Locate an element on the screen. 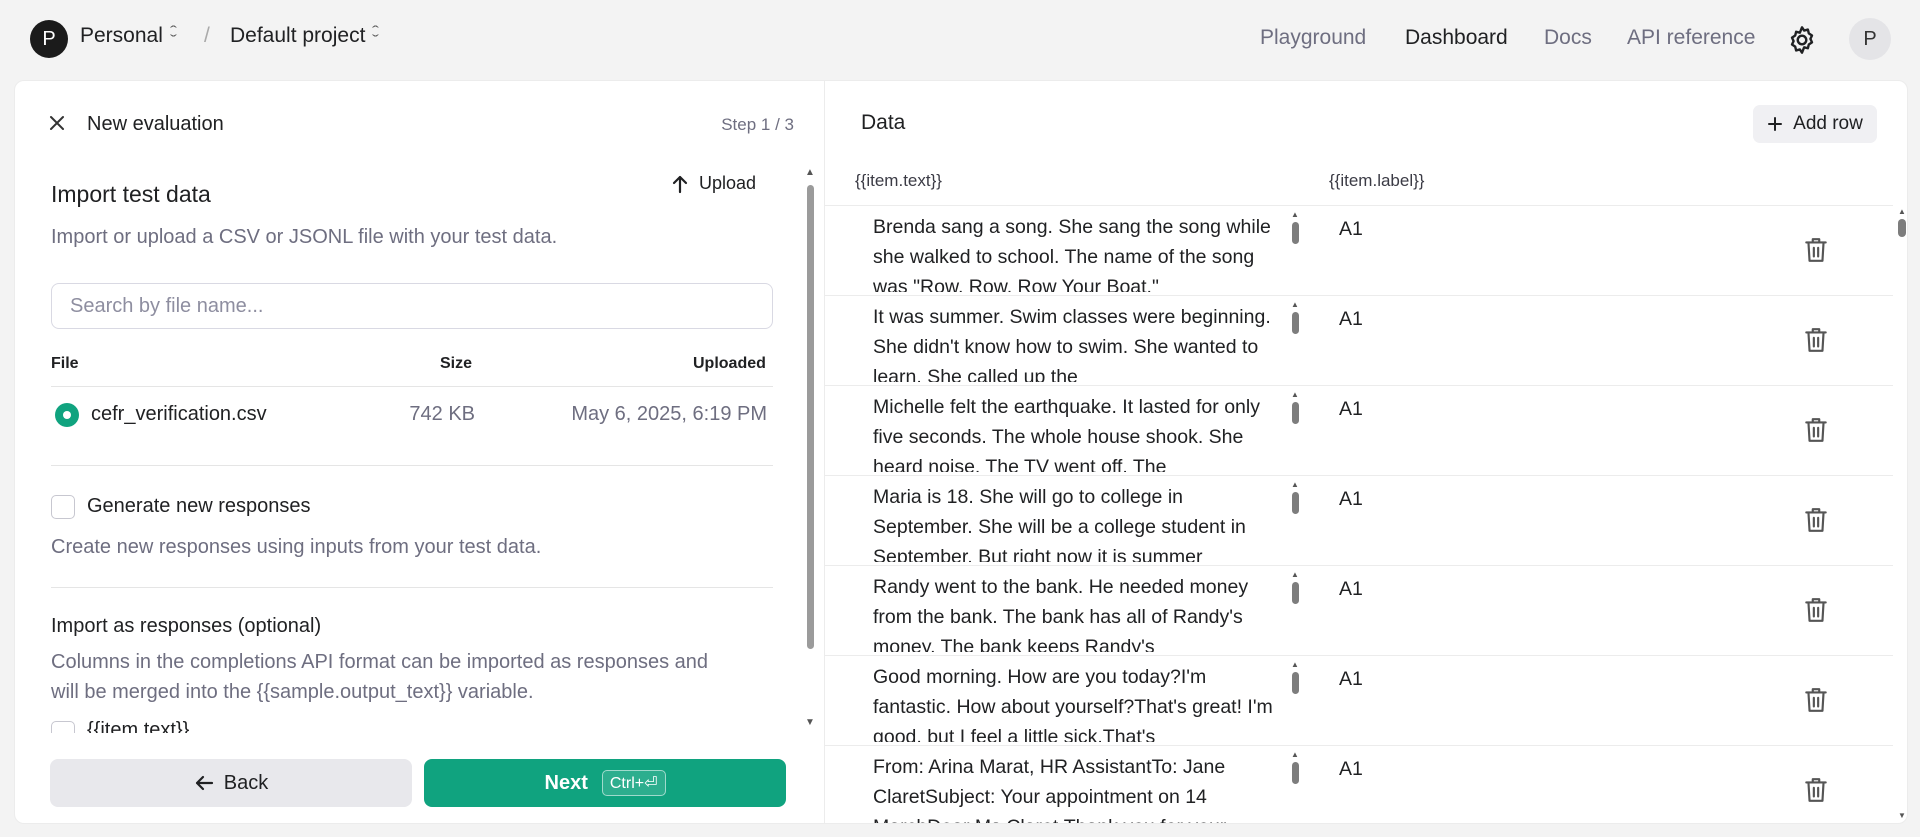 The width and height of the screenshot is (1920, 837). panel-scrollbar: ▲ ▼ is located at coordinates (810, 449).